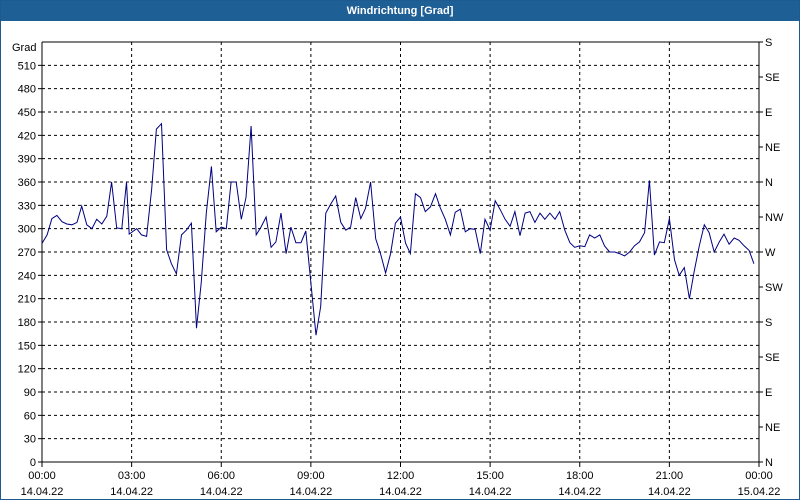 Image resolution: width=800 pixels, height=500 pixels. I want to click on y-tick-label: 180, so click(27, 323).